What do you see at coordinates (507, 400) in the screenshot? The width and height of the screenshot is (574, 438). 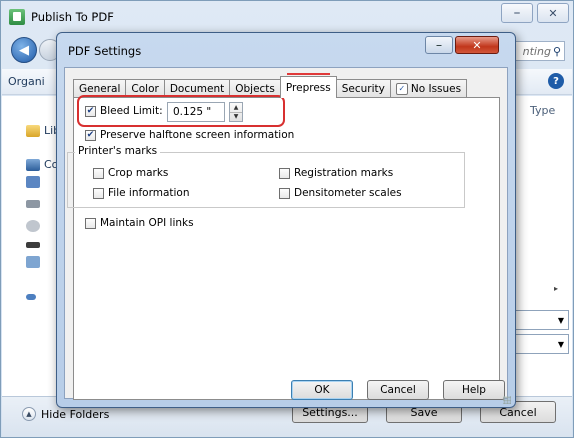 I see `resize-grip-icon` at bounding box center [507, 400].